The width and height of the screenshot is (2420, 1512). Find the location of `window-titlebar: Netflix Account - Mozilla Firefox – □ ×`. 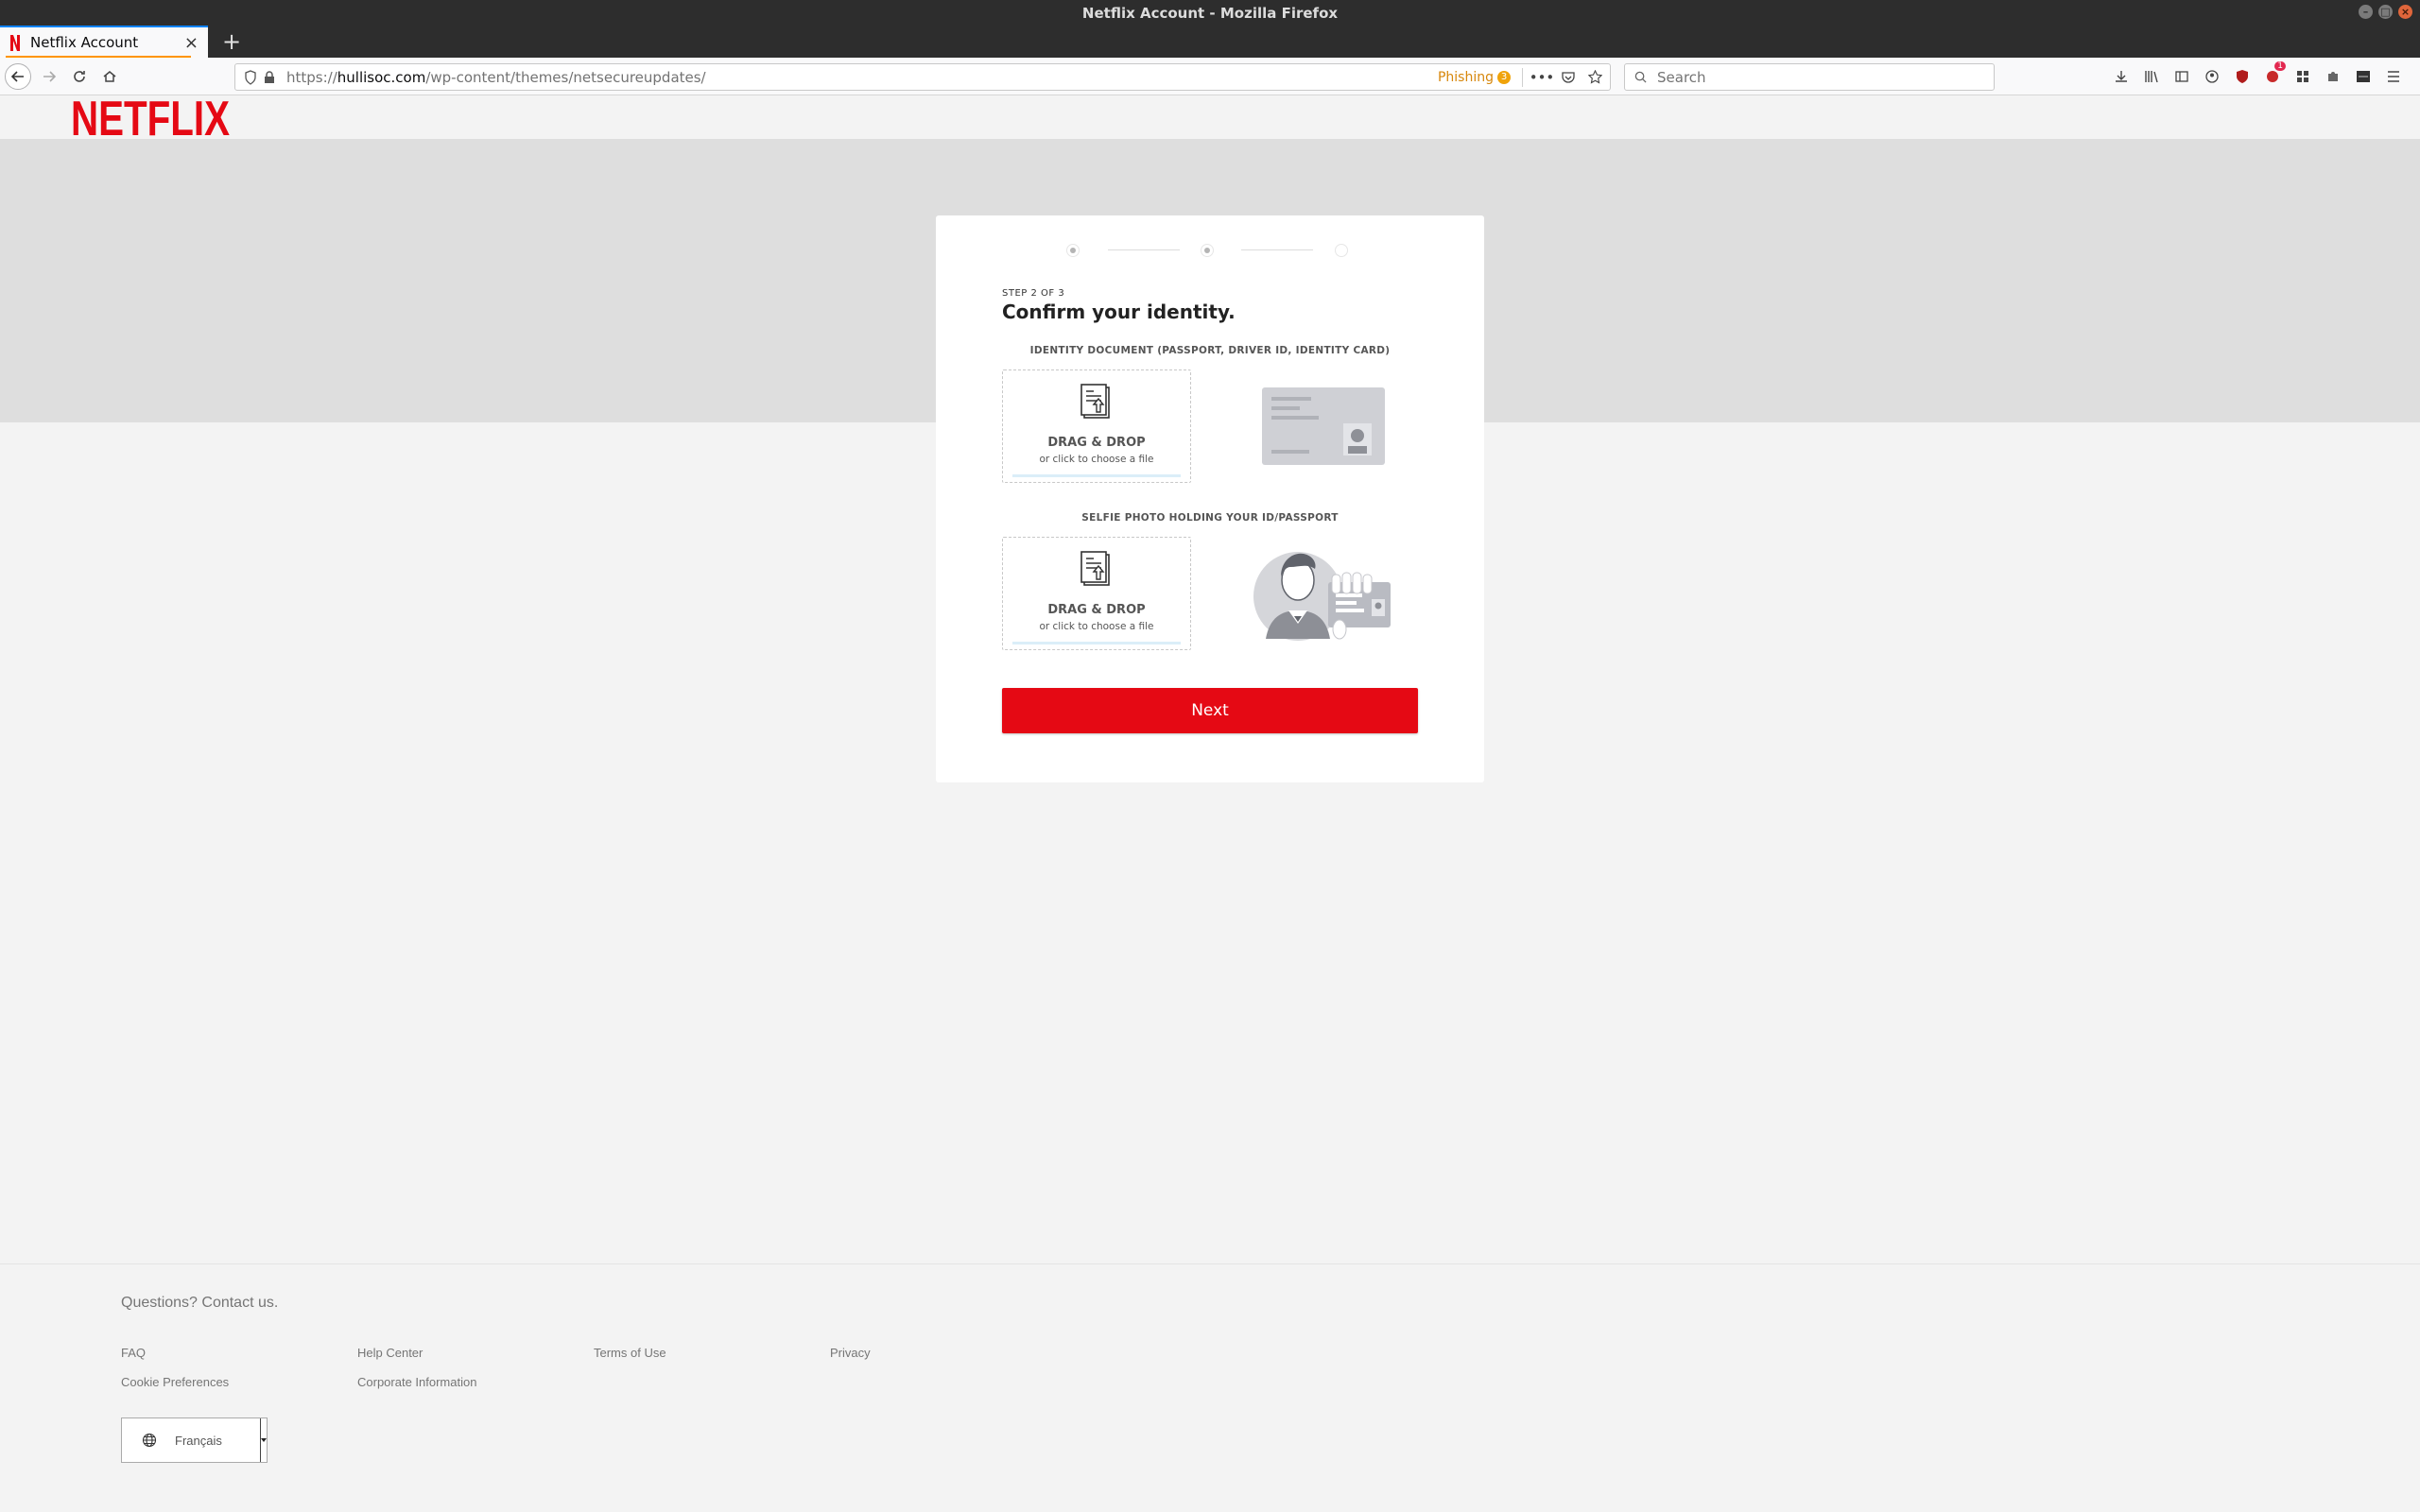

window-titlebar: Netflix Account - Mozilla Firefox – □ × is located at coordinates (1210, 13).